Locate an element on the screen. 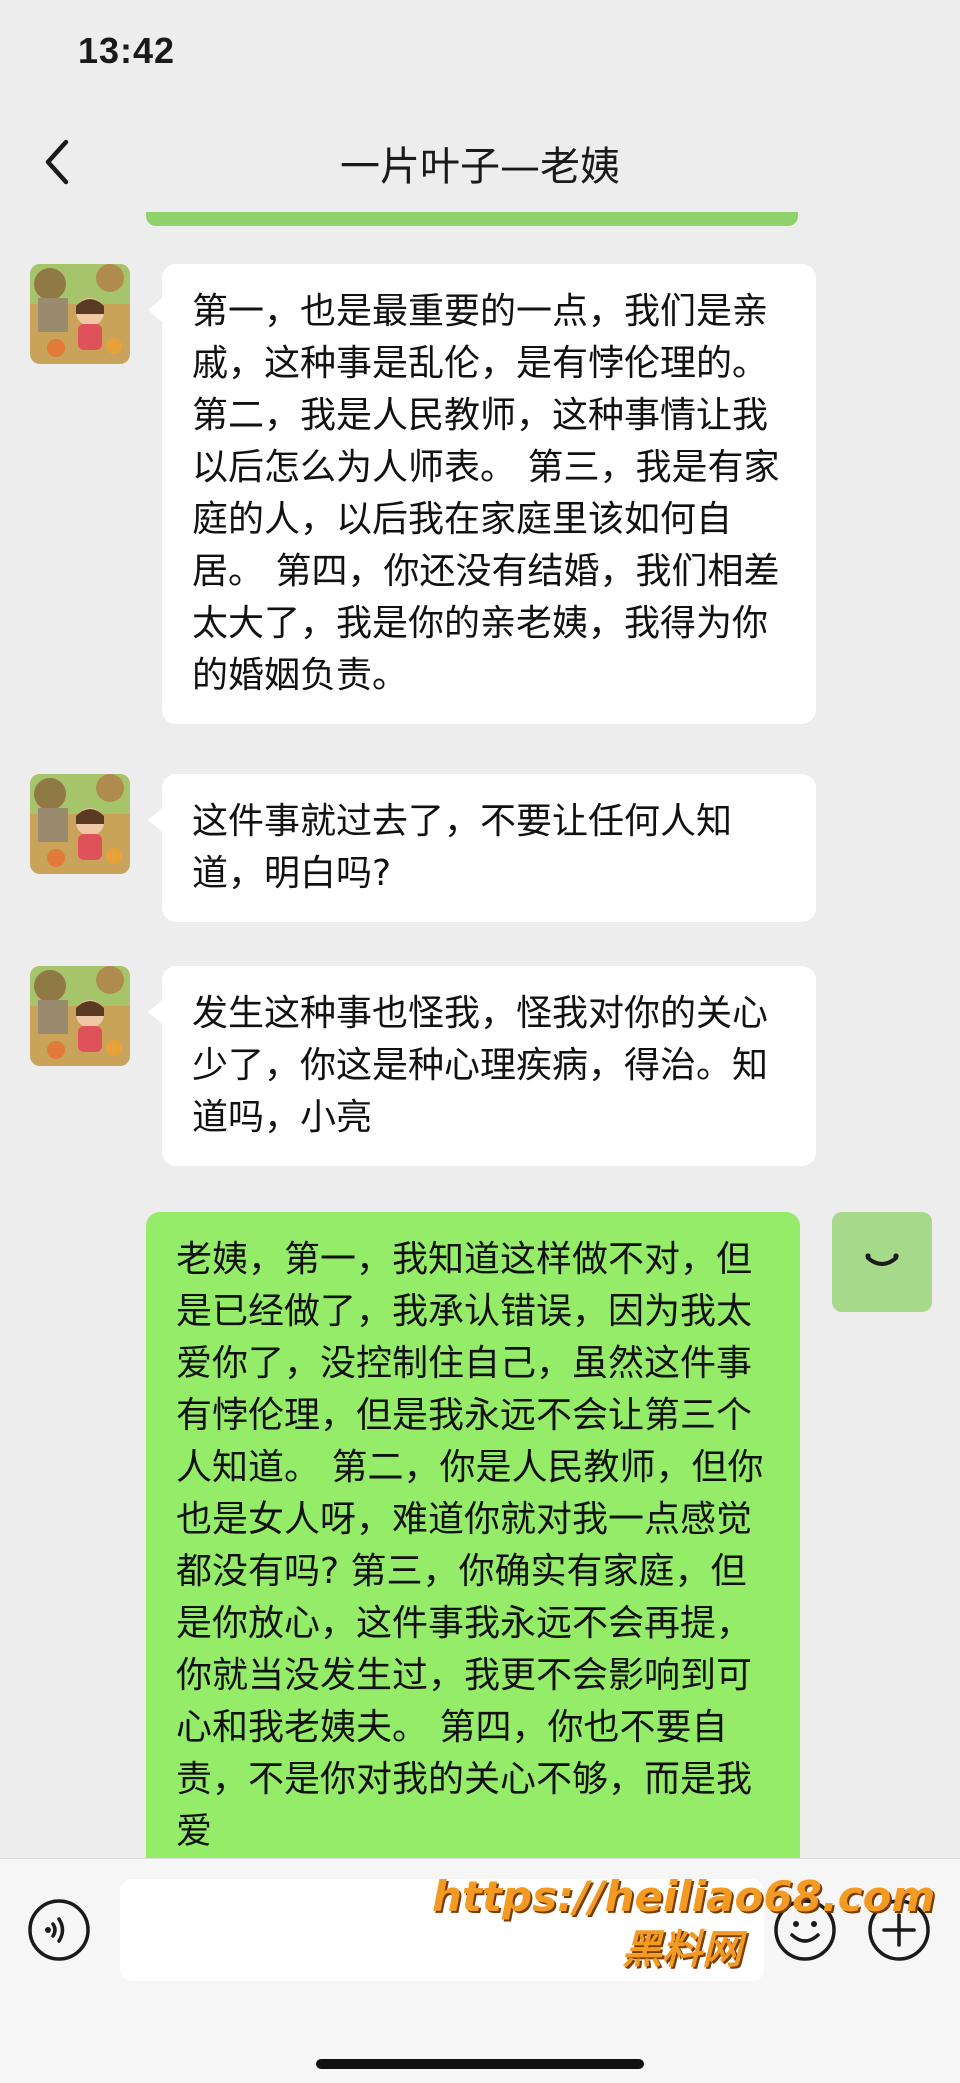  watermark-url: https://heiliao68.com is located at coordinates (684, 1896).